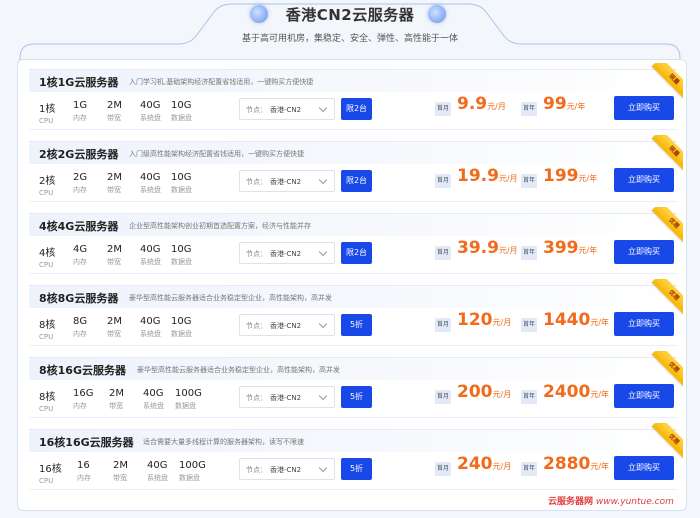 This screenshot has height=518, width=700. What do you see at coordinates (475, 320) in the screenshot?
I see `price-value: 120` at bounding box center [475, 320].